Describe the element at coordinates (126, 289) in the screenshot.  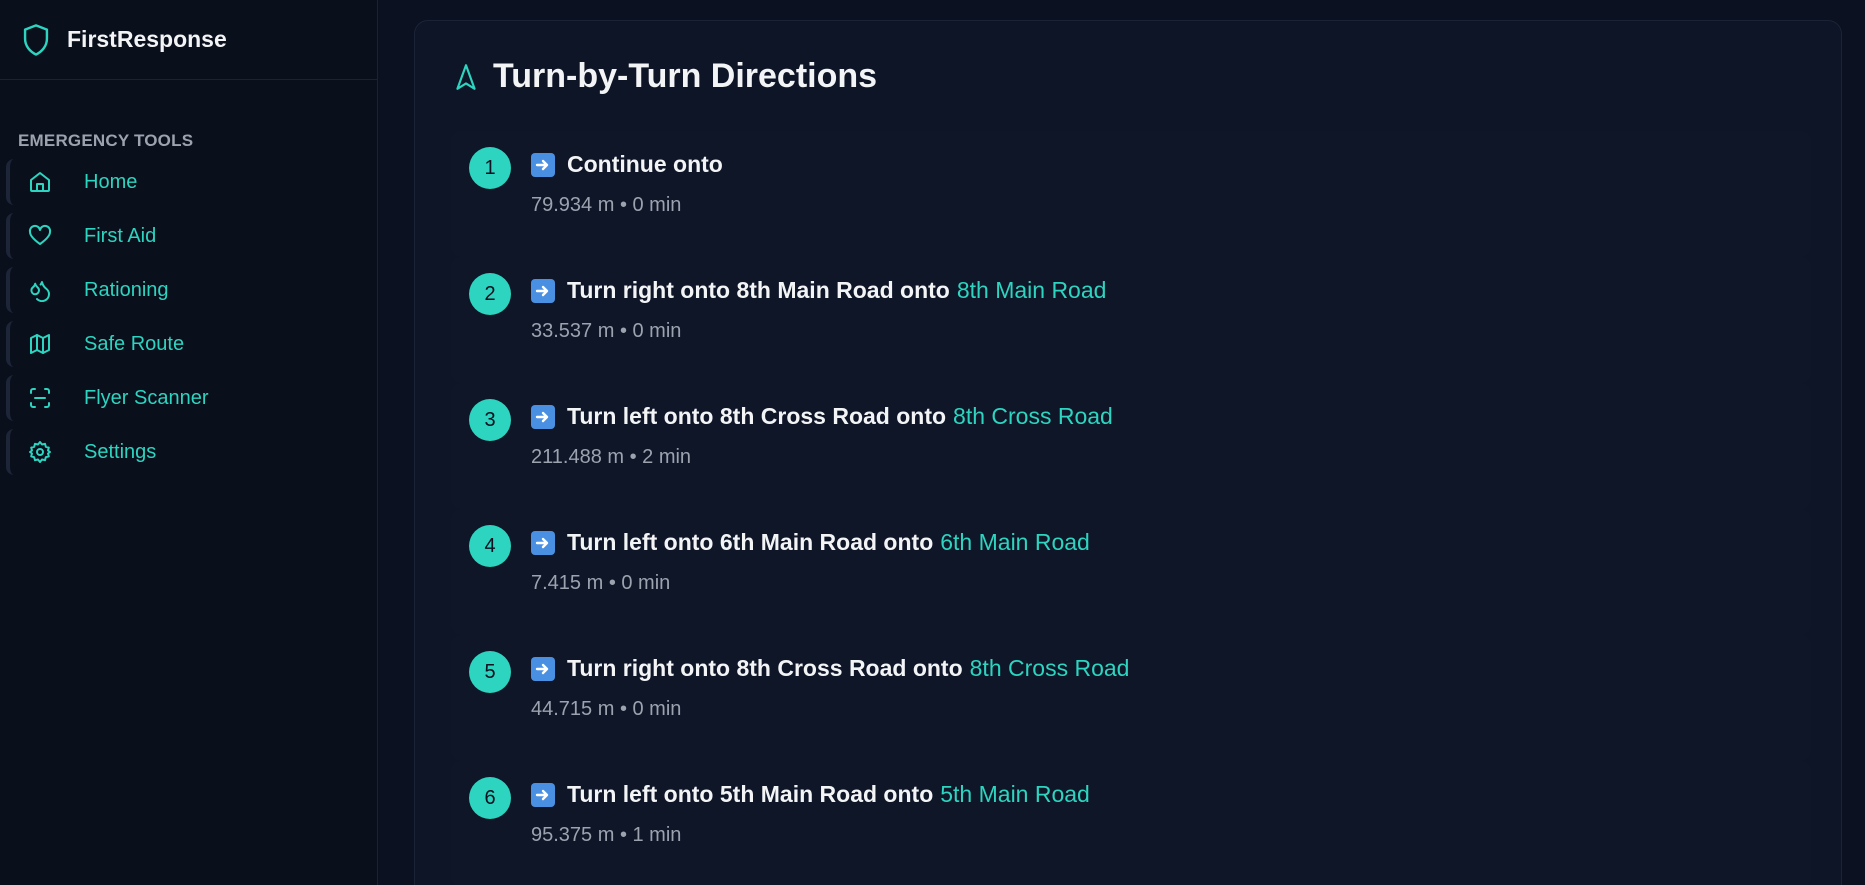
I see `sidebar-item-label: Rationing` at that location.